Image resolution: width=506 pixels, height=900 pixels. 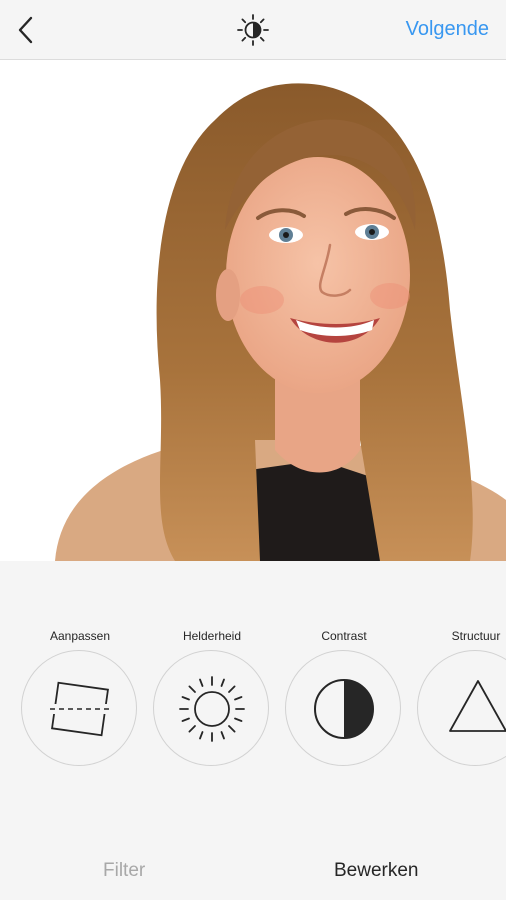 What do you see at coordinates (447, 29) in the screenshot?
I see `next-button: Volgende` at bounding box center [447, 29].